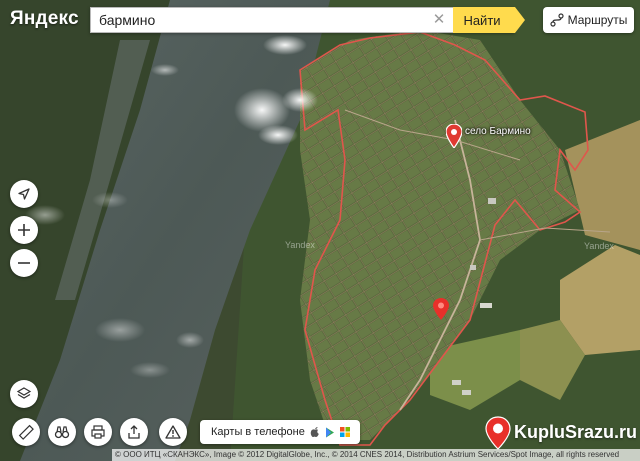  What do you see at coordinates (44, 19) in the screenshot?
I see `yandex-logo: Яндекс` at bounding box center [44, 19].